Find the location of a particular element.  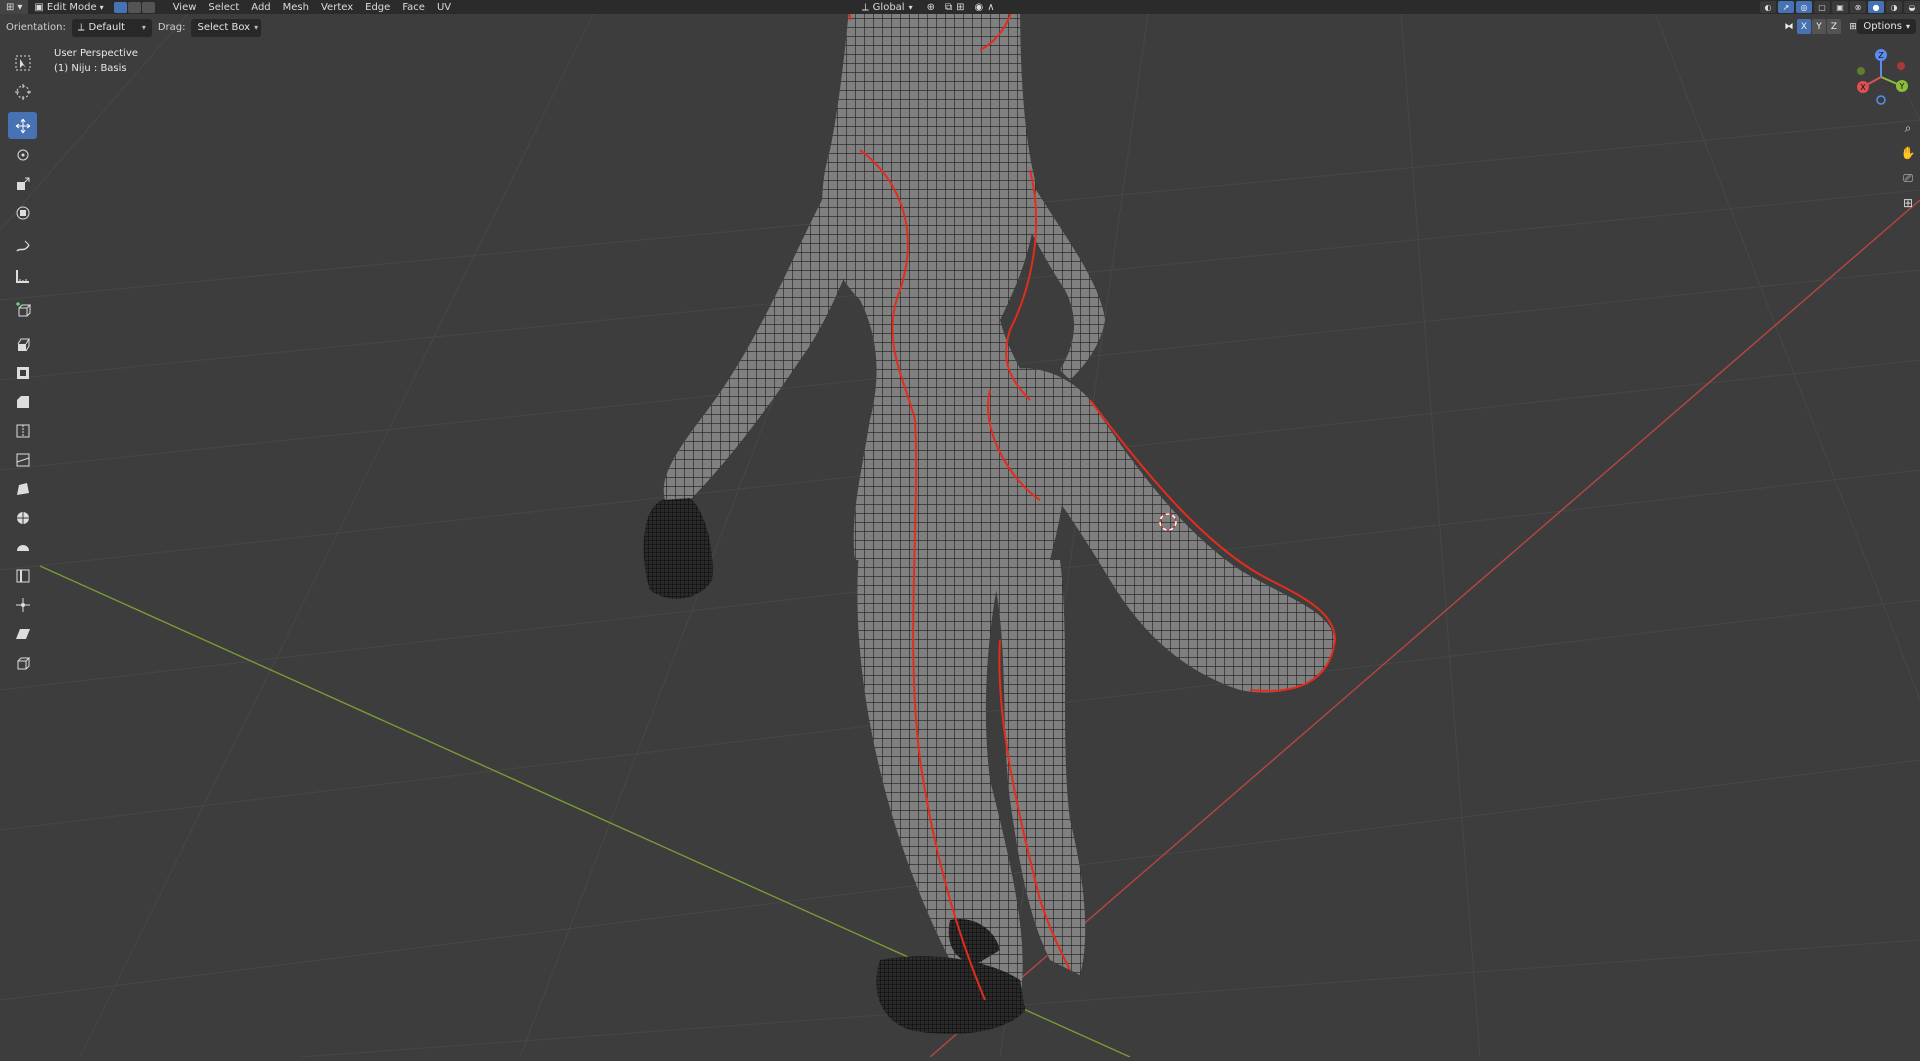

extrude-icon is located at coordinates (23, 344).